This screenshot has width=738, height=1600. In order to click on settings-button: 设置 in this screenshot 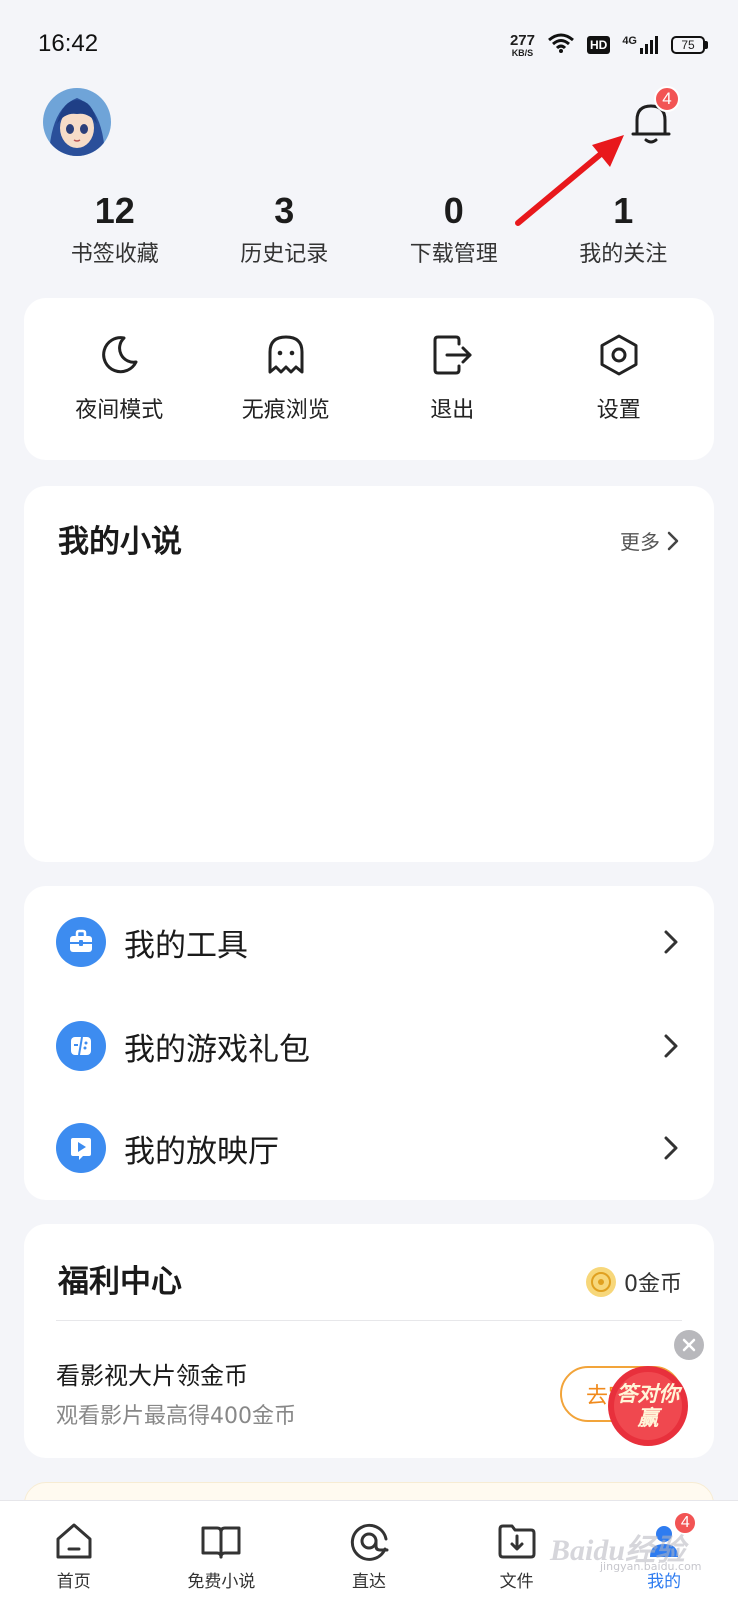, I will do `click(619, 379)`.